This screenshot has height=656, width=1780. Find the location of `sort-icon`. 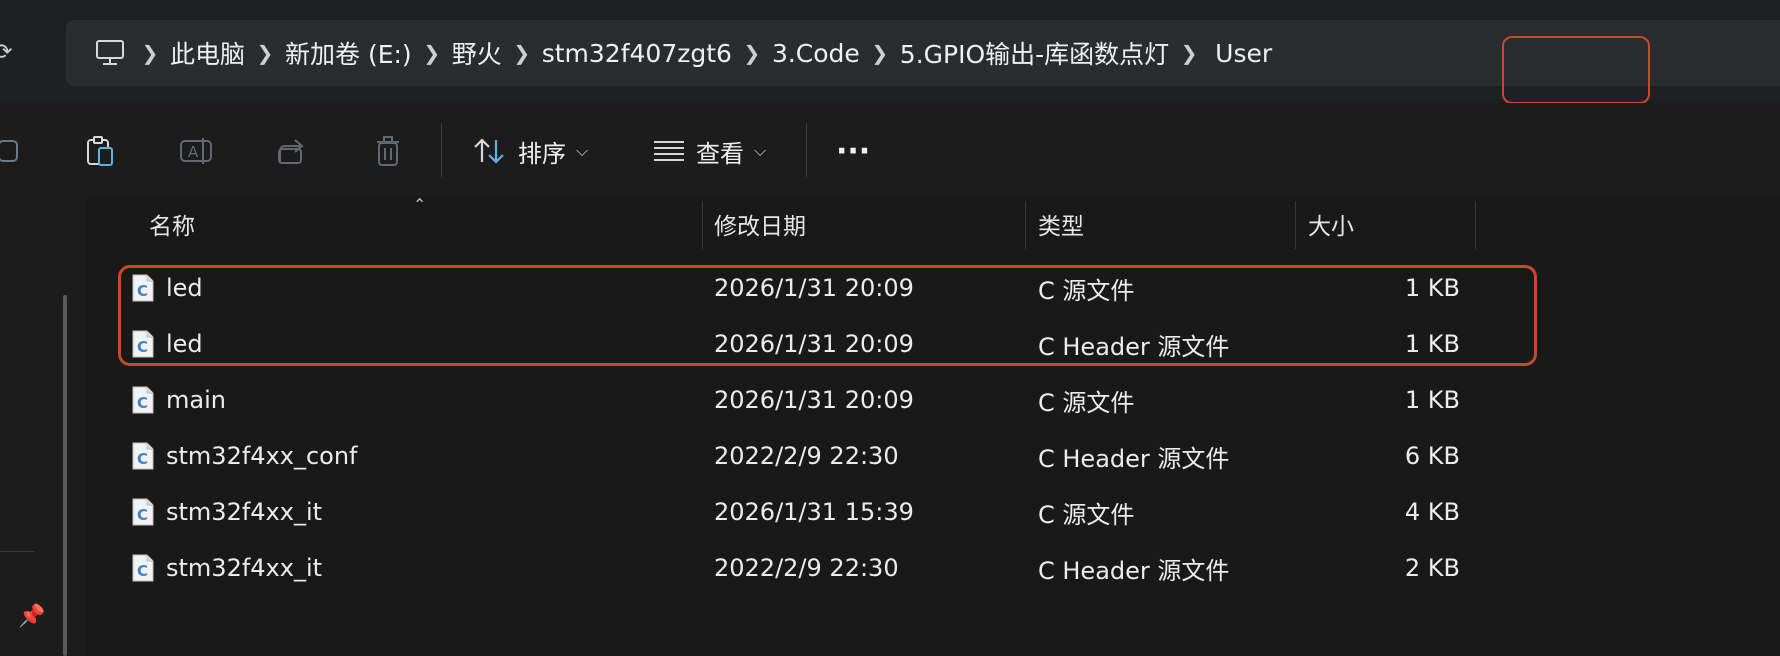

sort-icon is located at coordinates (489, 151).